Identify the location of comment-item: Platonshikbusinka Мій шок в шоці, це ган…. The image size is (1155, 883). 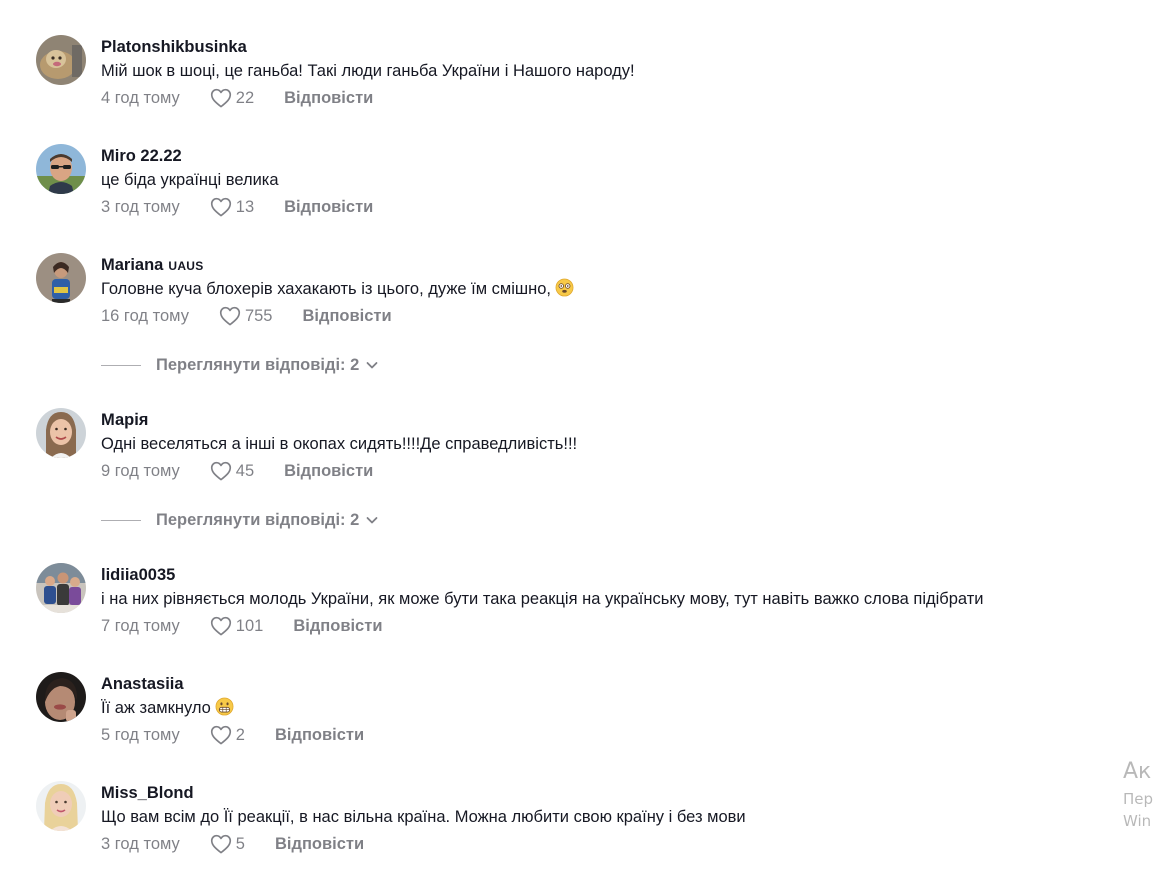
(550, 75).